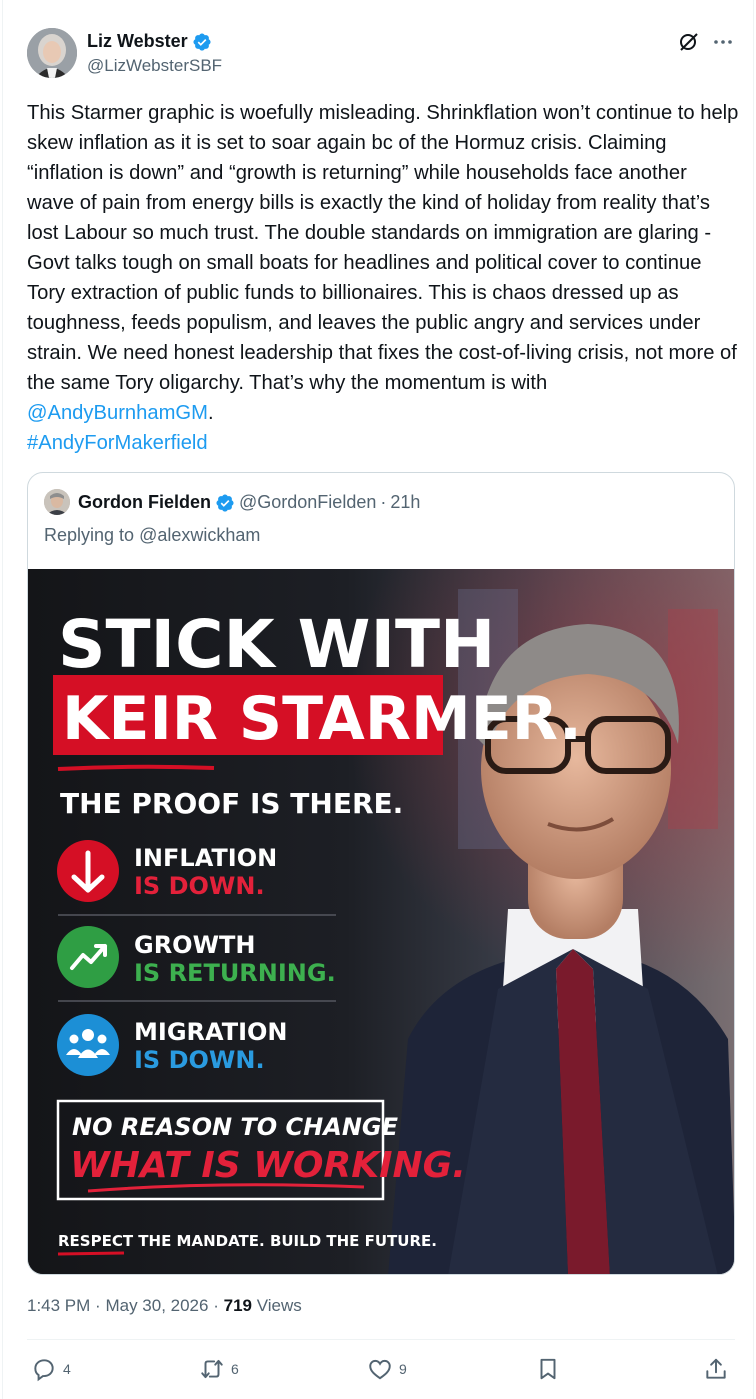 The image size is (756, 1399). What do you see at coordinates (405, 502) in the screenshot?
I see `quote-age: 21h` at bounding box center [405, 502].